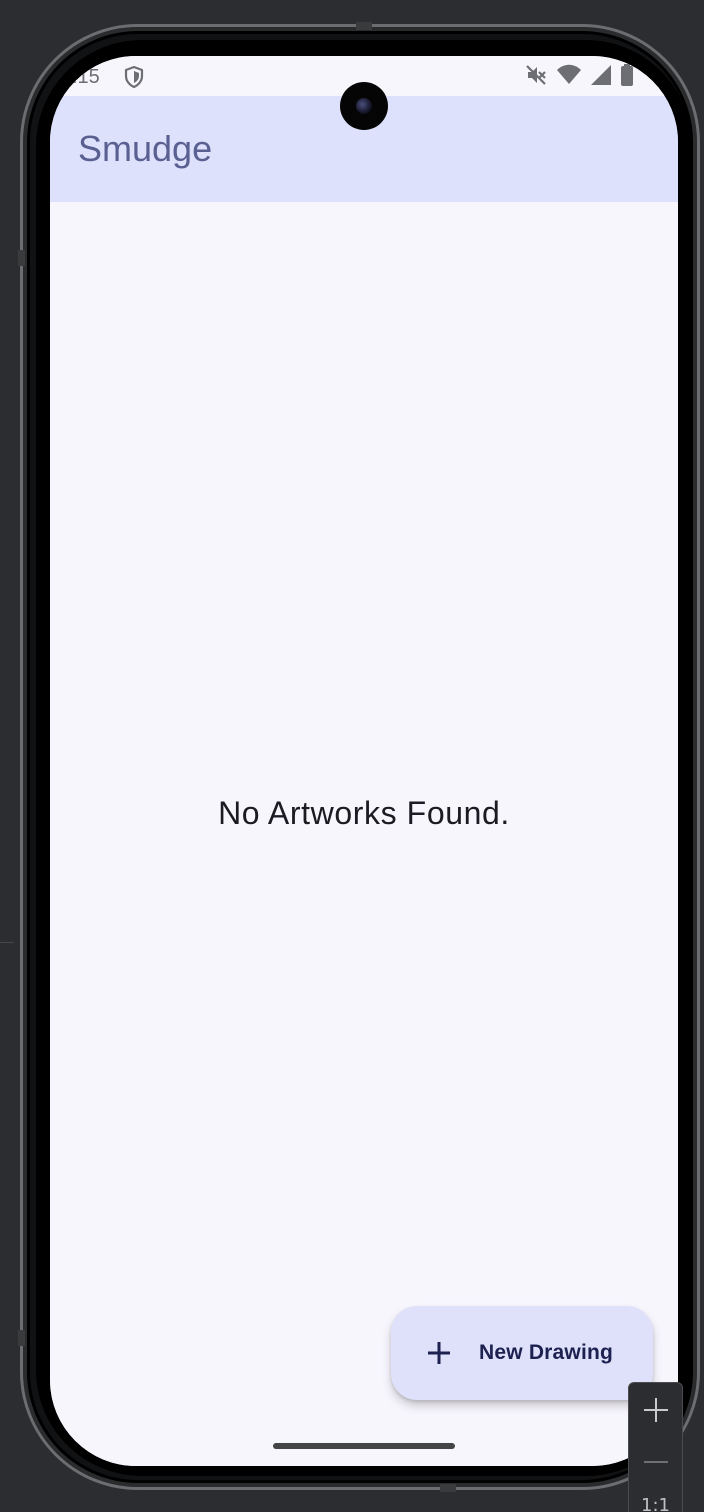  I want to click on emulator-zoom-controls: 1:1, so click(655, 1447).